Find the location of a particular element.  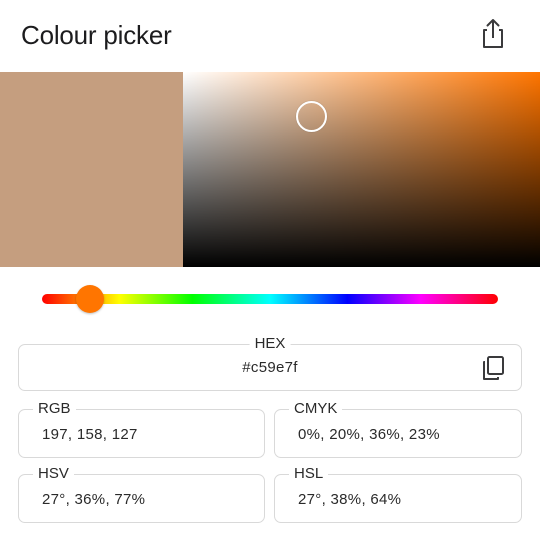

cmyk-value: 0%, 20%, 36%, 23% is located at coordinates (369, 434).